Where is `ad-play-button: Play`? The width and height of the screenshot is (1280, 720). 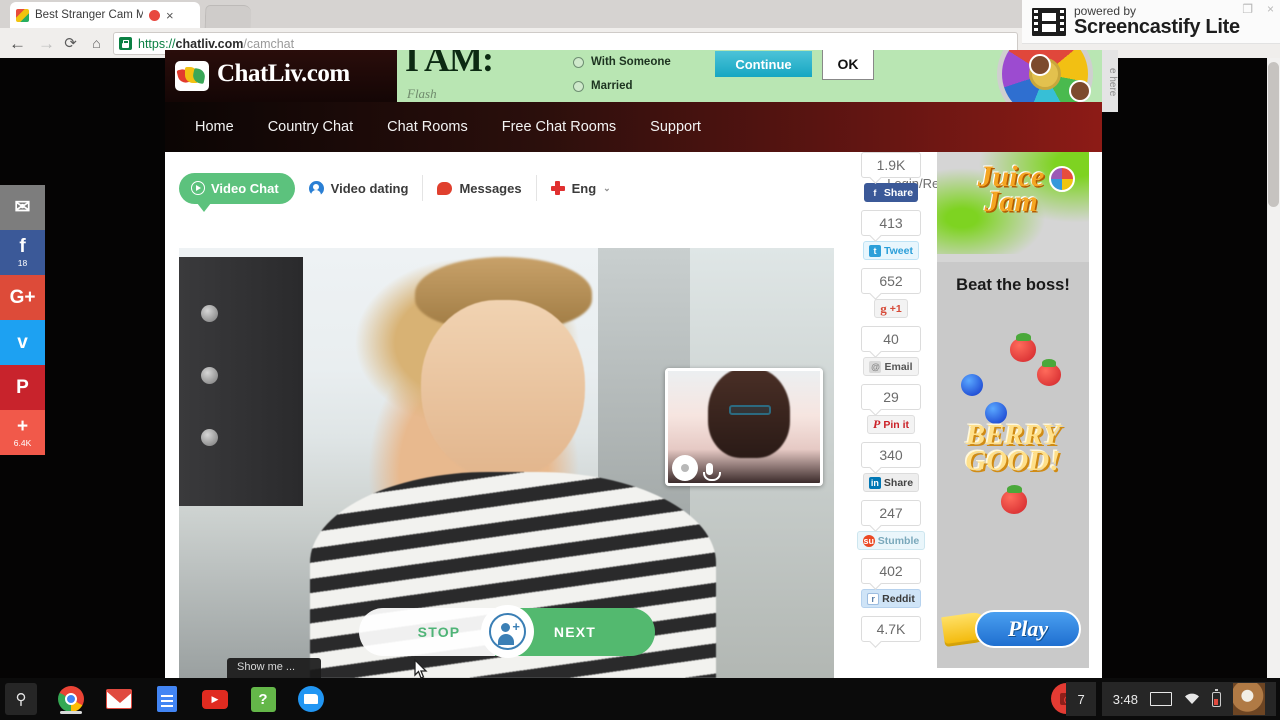 ad-play-button: Play is located at coordinates (1028, 629).